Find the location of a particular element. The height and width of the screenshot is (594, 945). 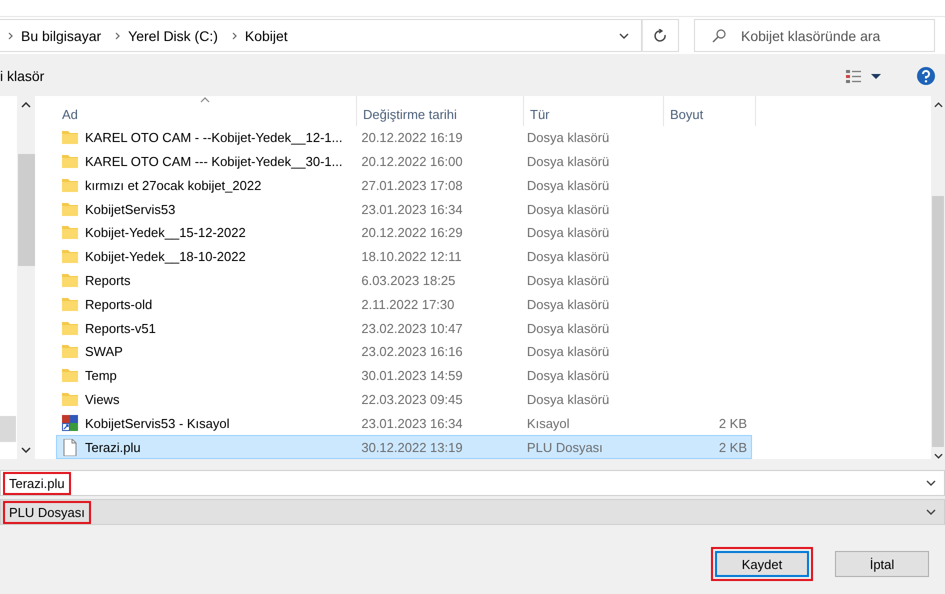

file-row: Kobijet-Yedek__18-10-2022 18.10.2022 12:11 Dosya klasörü is located at coordinates (404, 256).